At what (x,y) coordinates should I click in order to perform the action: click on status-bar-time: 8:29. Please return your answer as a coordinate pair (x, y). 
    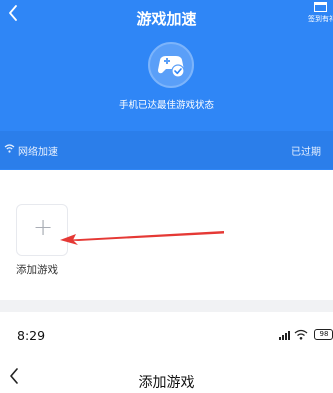
    Looking at the image, I should click on (31, 335).